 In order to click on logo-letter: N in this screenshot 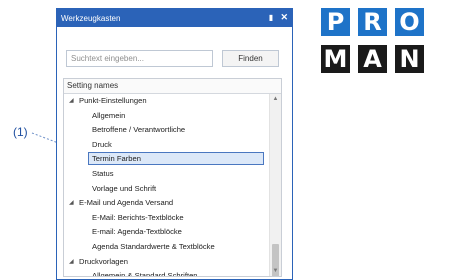, I will do `click(409, 59)`.